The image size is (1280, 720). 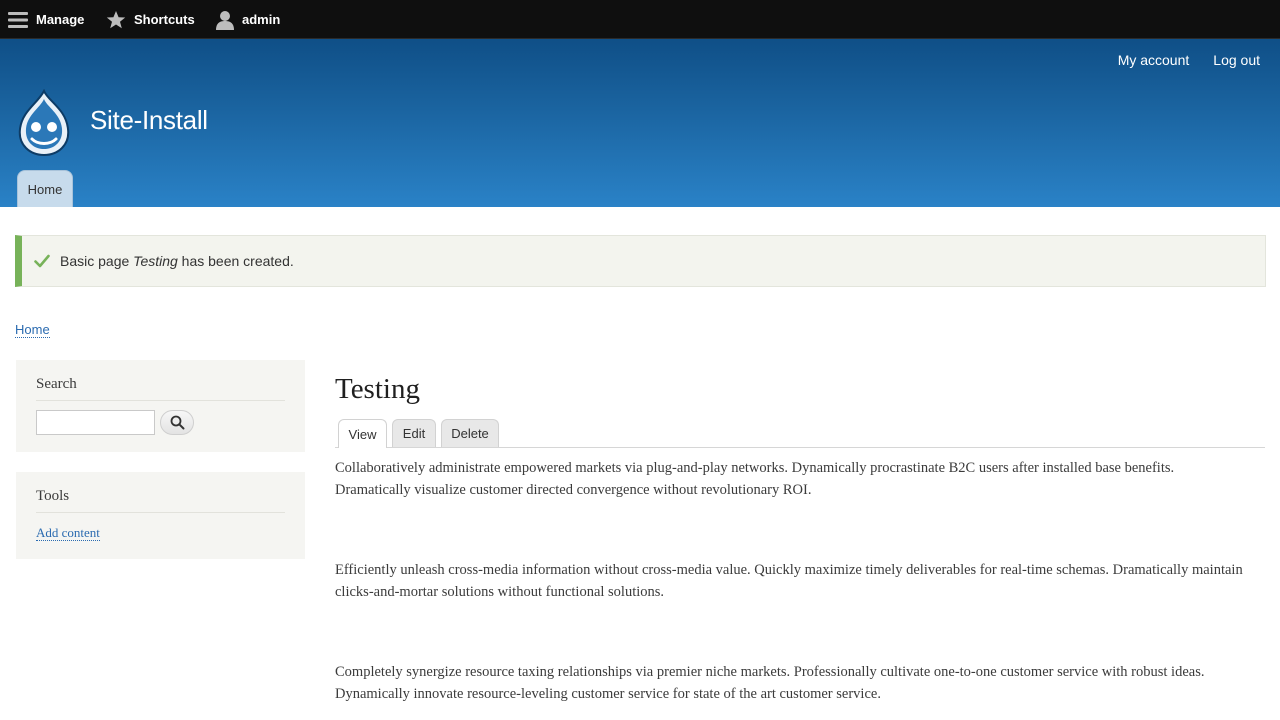 I want to click on toolbar-manage-label: Manage, so click(x=60, y=19).